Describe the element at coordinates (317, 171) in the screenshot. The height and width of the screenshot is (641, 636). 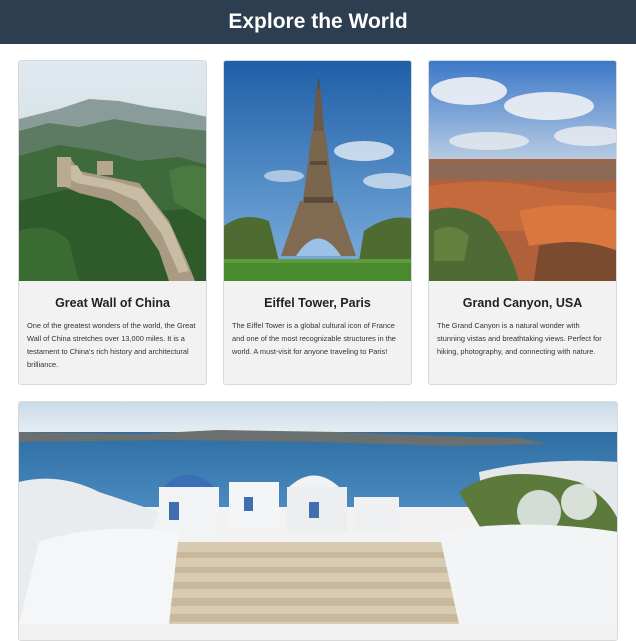
I see `eiffel-tower-photo` at that location.